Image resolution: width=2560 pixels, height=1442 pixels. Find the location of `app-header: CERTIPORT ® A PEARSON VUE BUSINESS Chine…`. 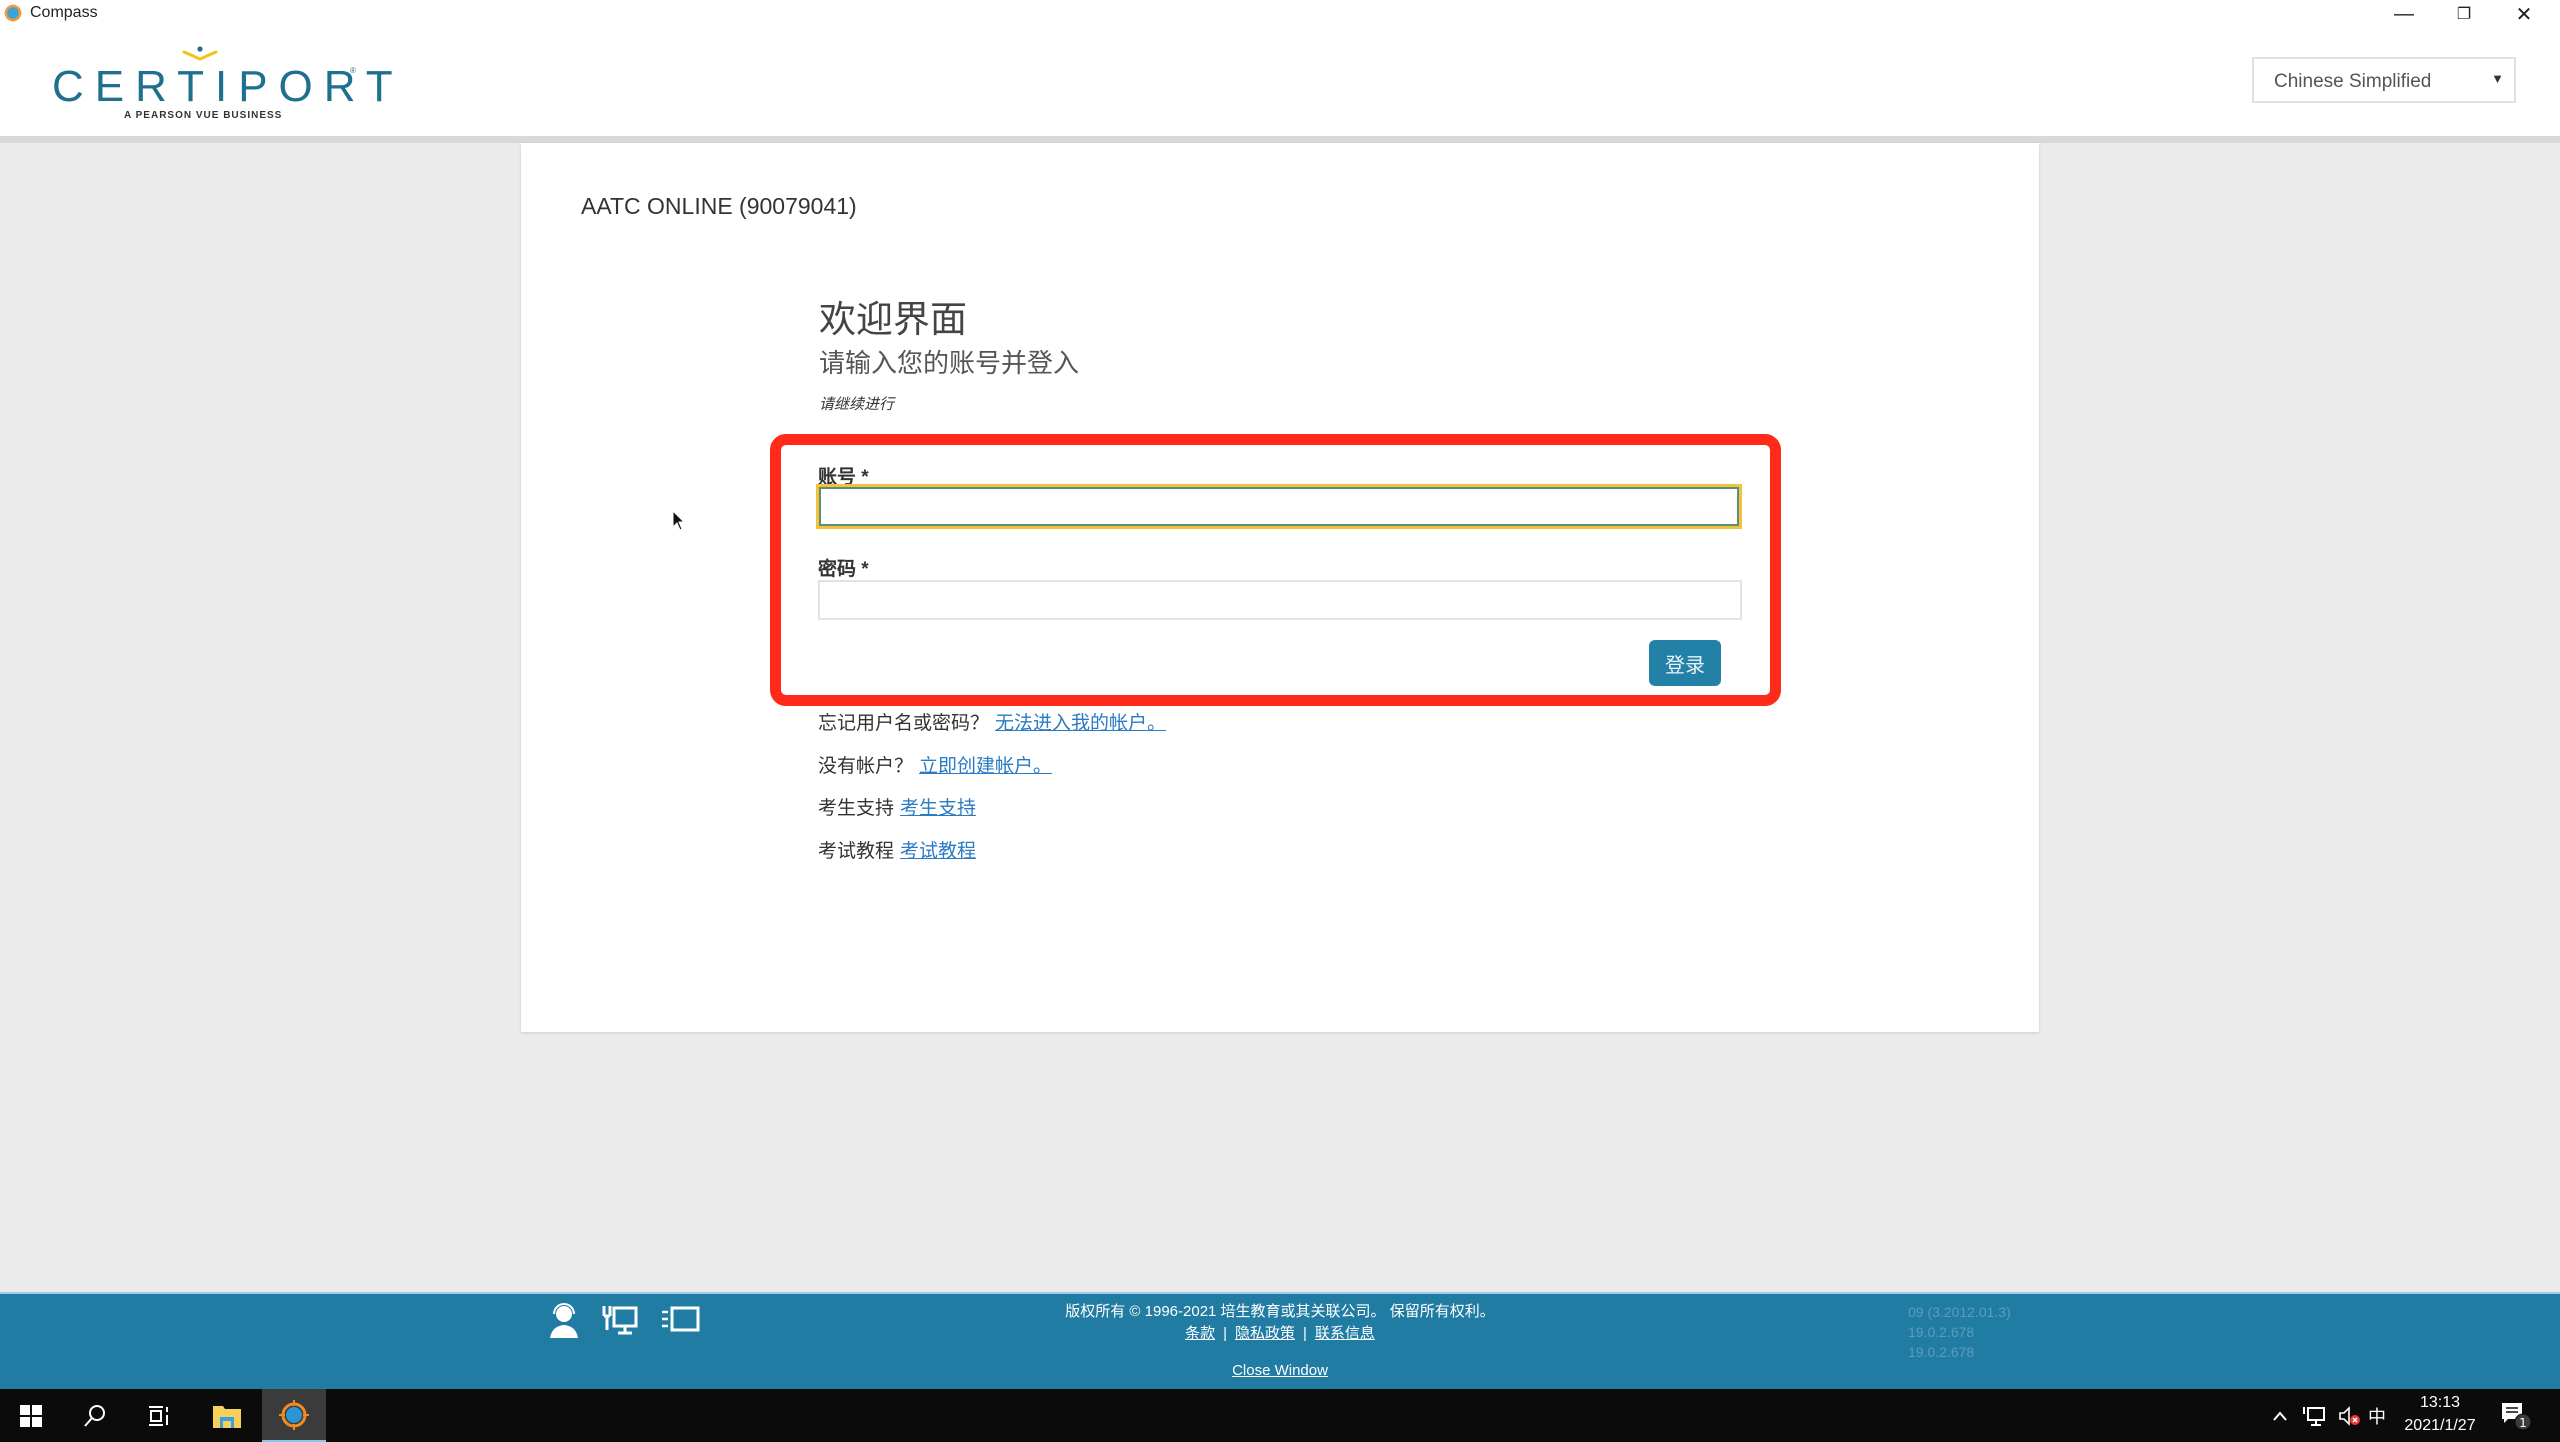

app-header: CERTIPORT ® A PEARSON VUE BUSINESS Chine… is located at coordinates (1280, 82).